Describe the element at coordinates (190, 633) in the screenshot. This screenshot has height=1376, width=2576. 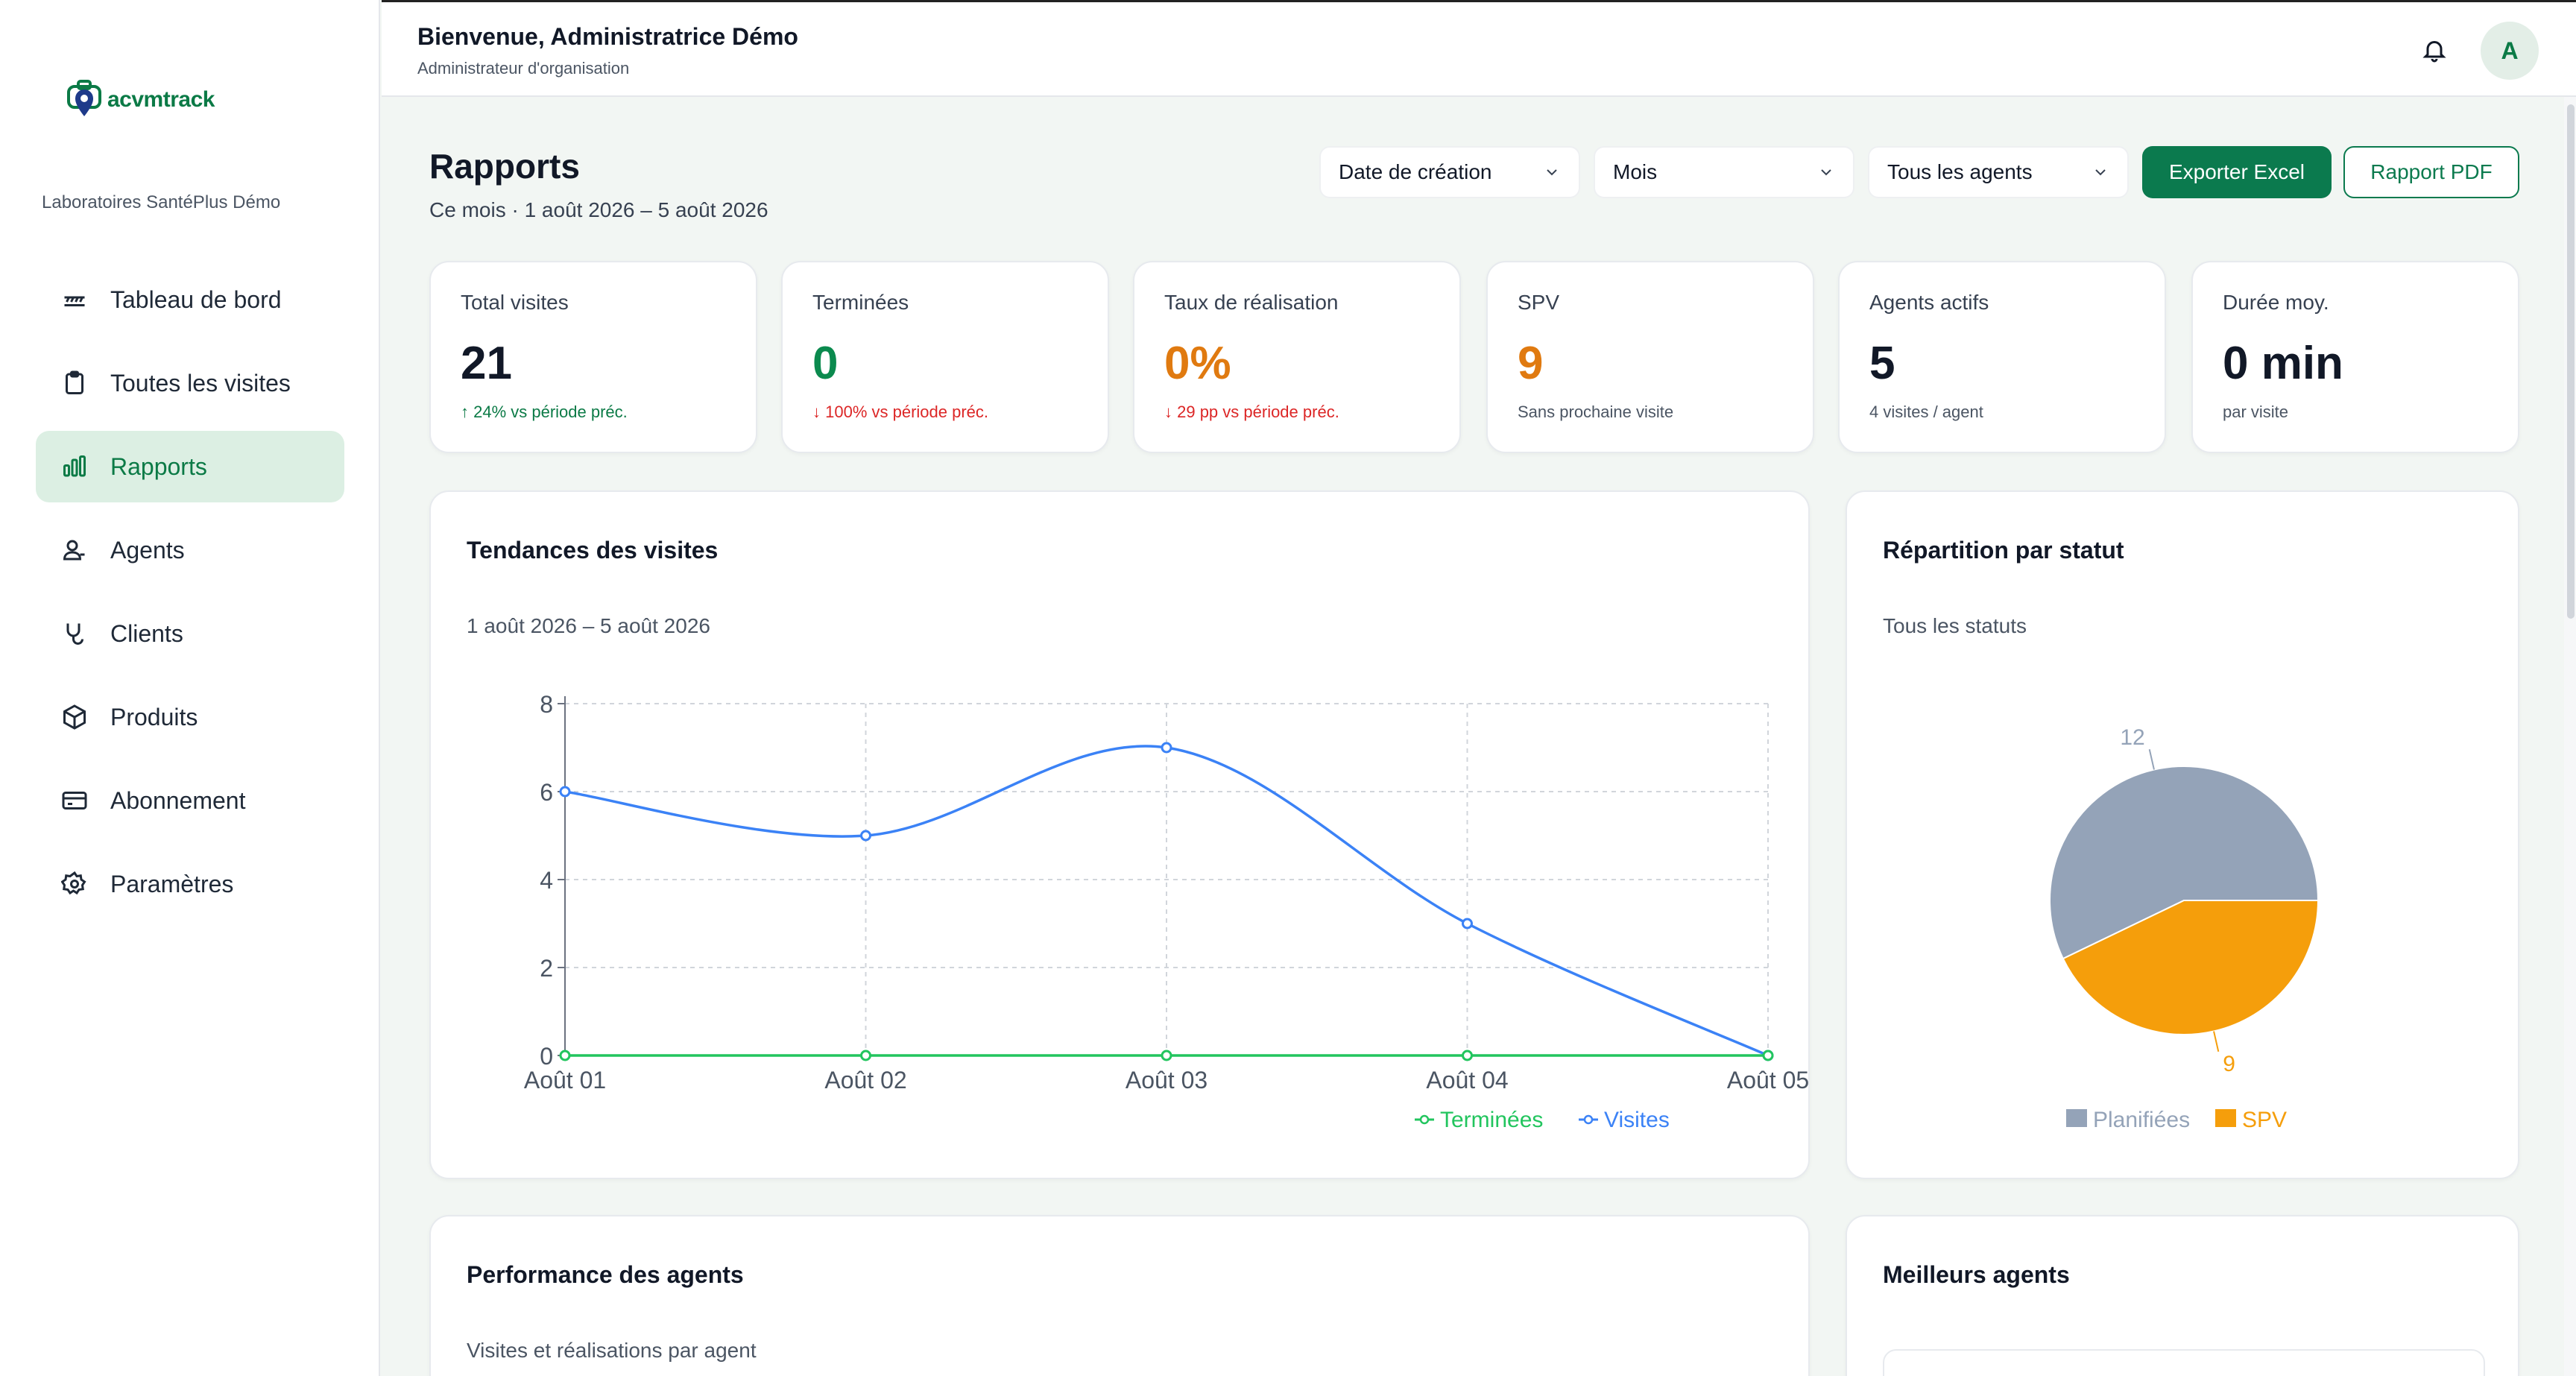
I see `sidebar-item-clients: Clients` at that location.